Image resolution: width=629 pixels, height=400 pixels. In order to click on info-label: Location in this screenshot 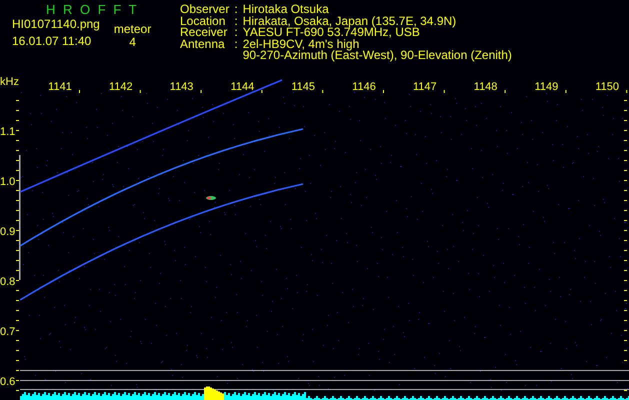, I will do `click(203, 21)`.